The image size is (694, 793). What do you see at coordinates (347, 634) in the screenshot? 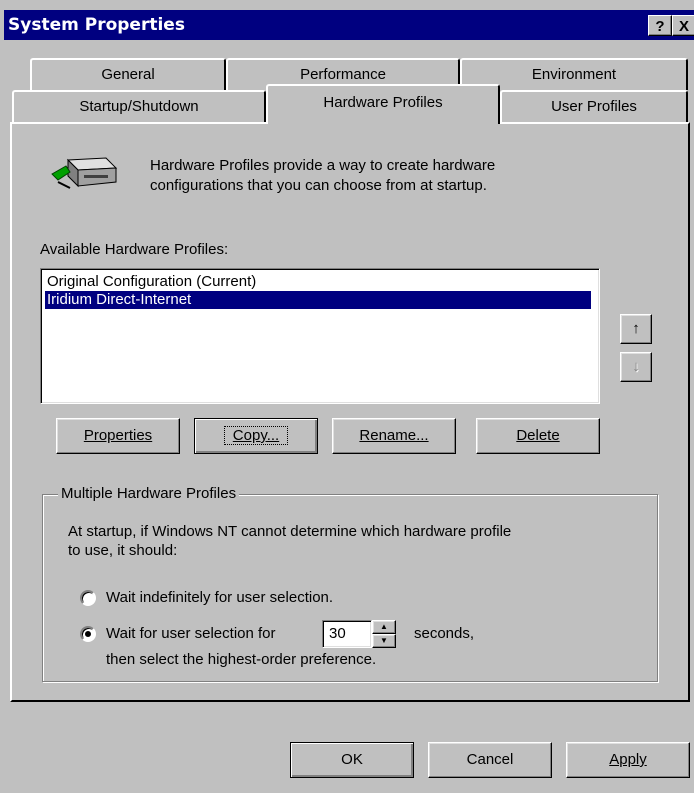
I see `seconds-spinner: 30` at bounding box center [347, 634].